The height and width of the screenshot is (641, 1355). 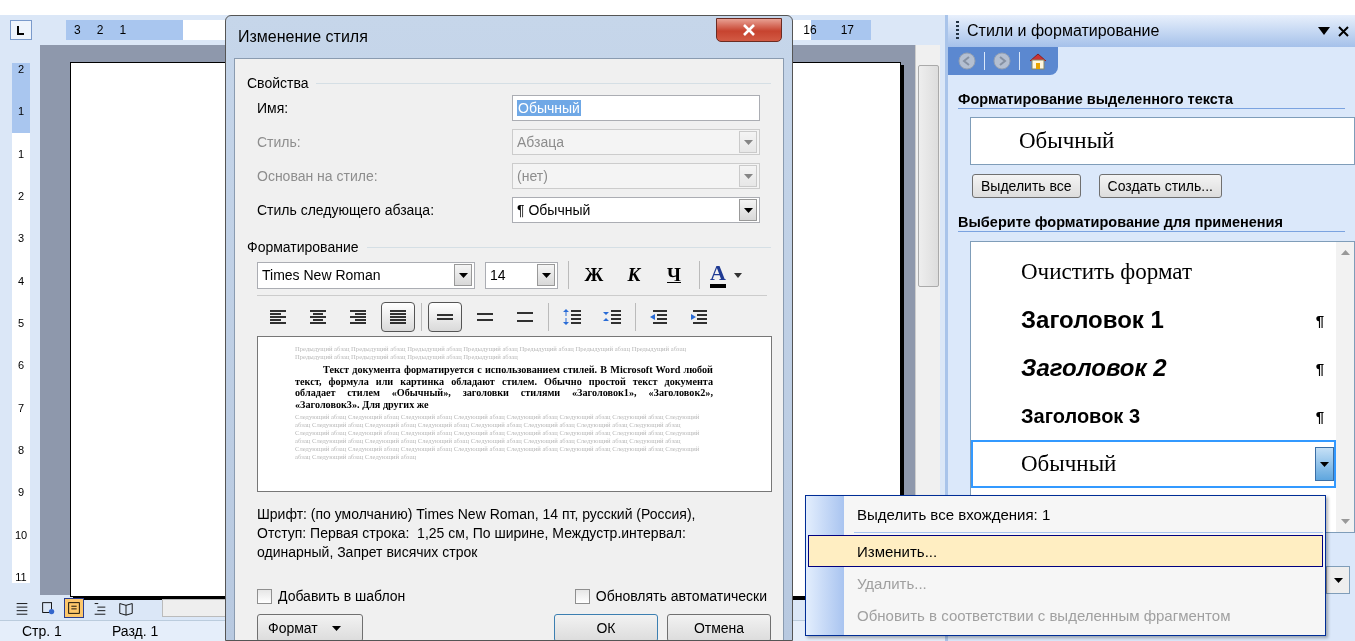 I want to click on section-heading: Форматирование выделенного текста, so click(x=1151, y=100).